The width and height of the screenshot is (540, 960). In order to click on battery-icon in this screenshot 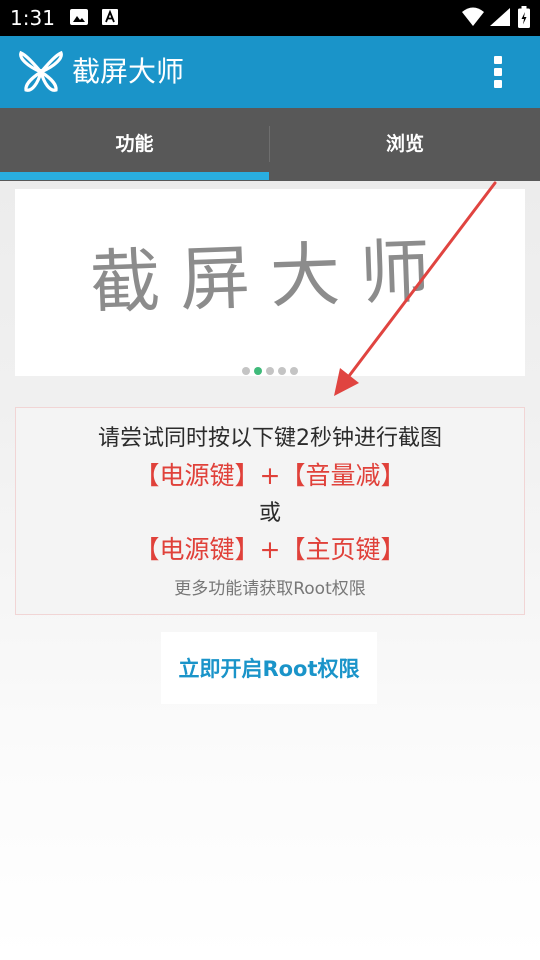, I will do `click(524, 17)`.